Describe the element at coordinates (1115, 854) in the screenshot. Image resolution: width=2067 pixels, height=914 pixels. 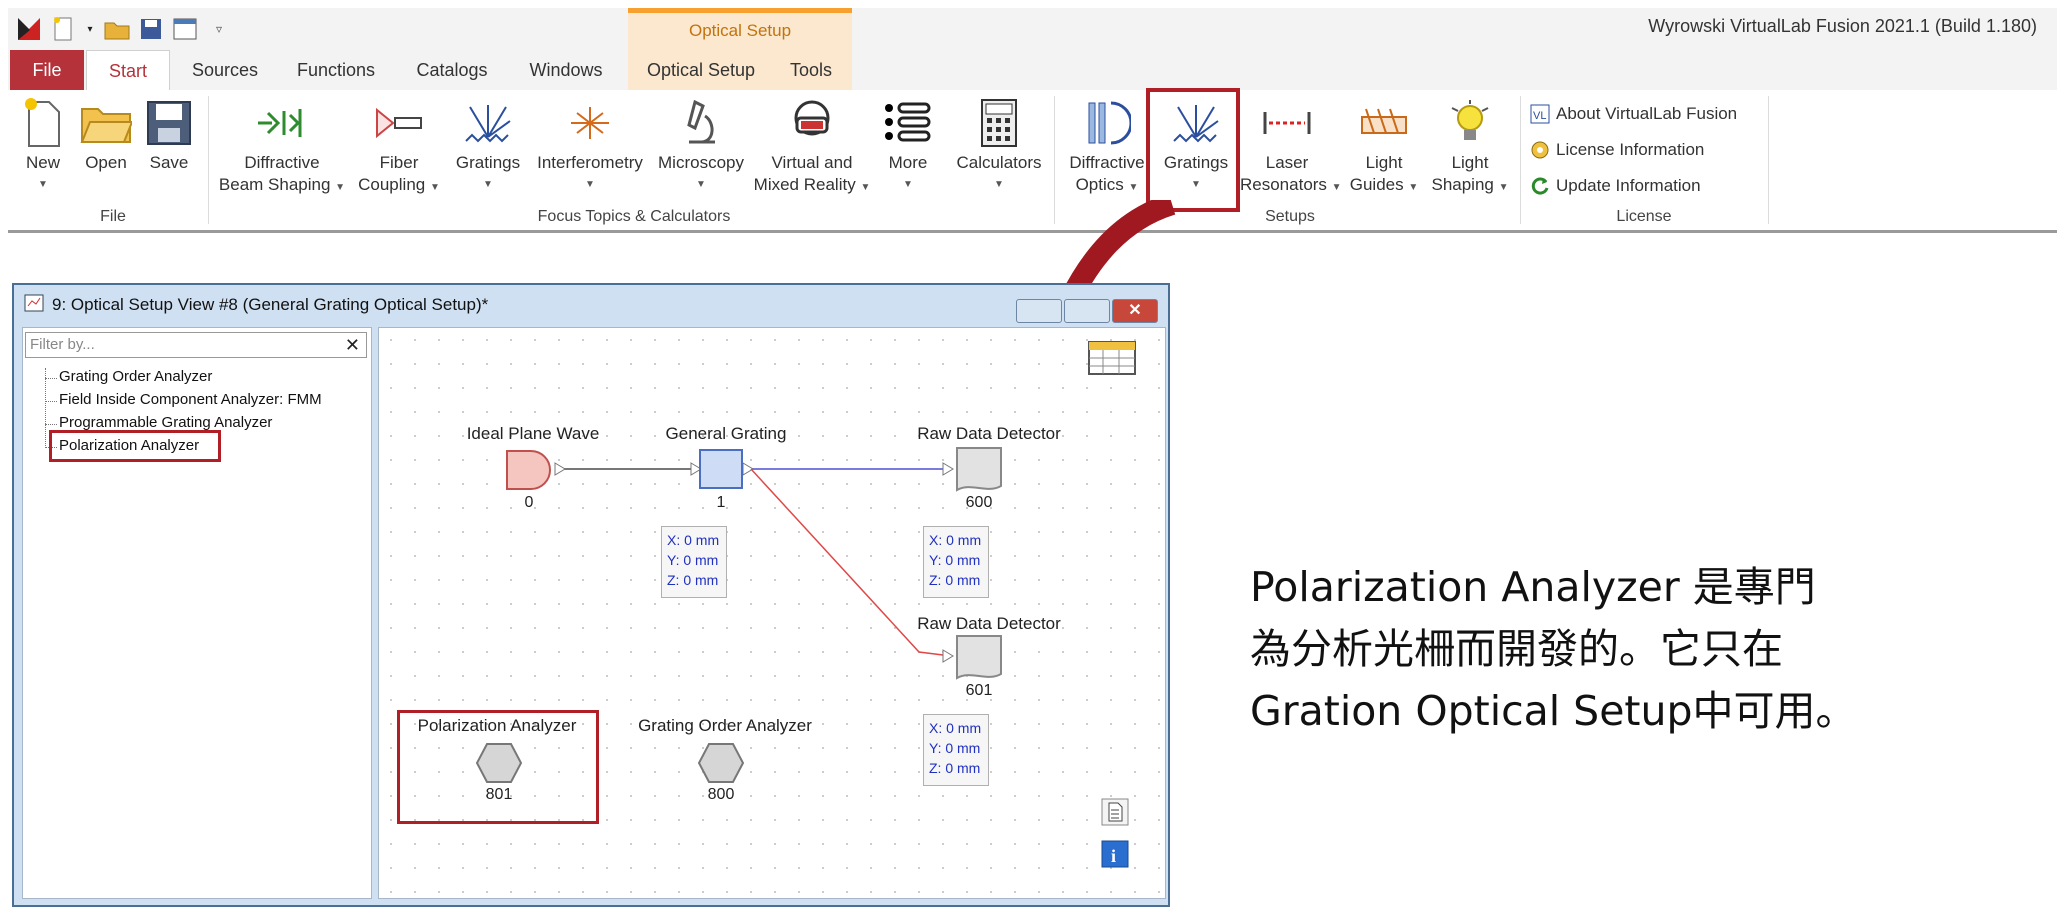
I see `info-icon: i` at that location.